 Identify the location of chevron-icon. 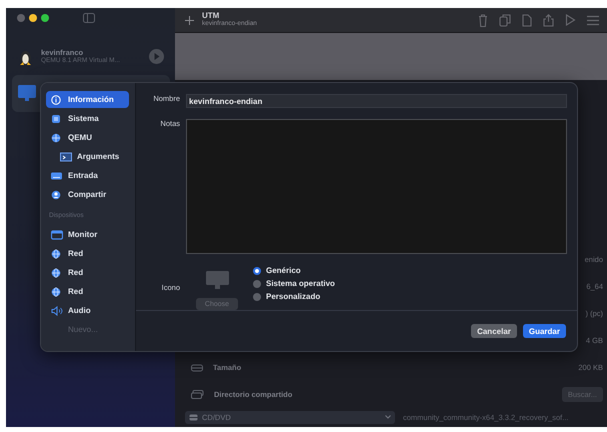
(388, 417).